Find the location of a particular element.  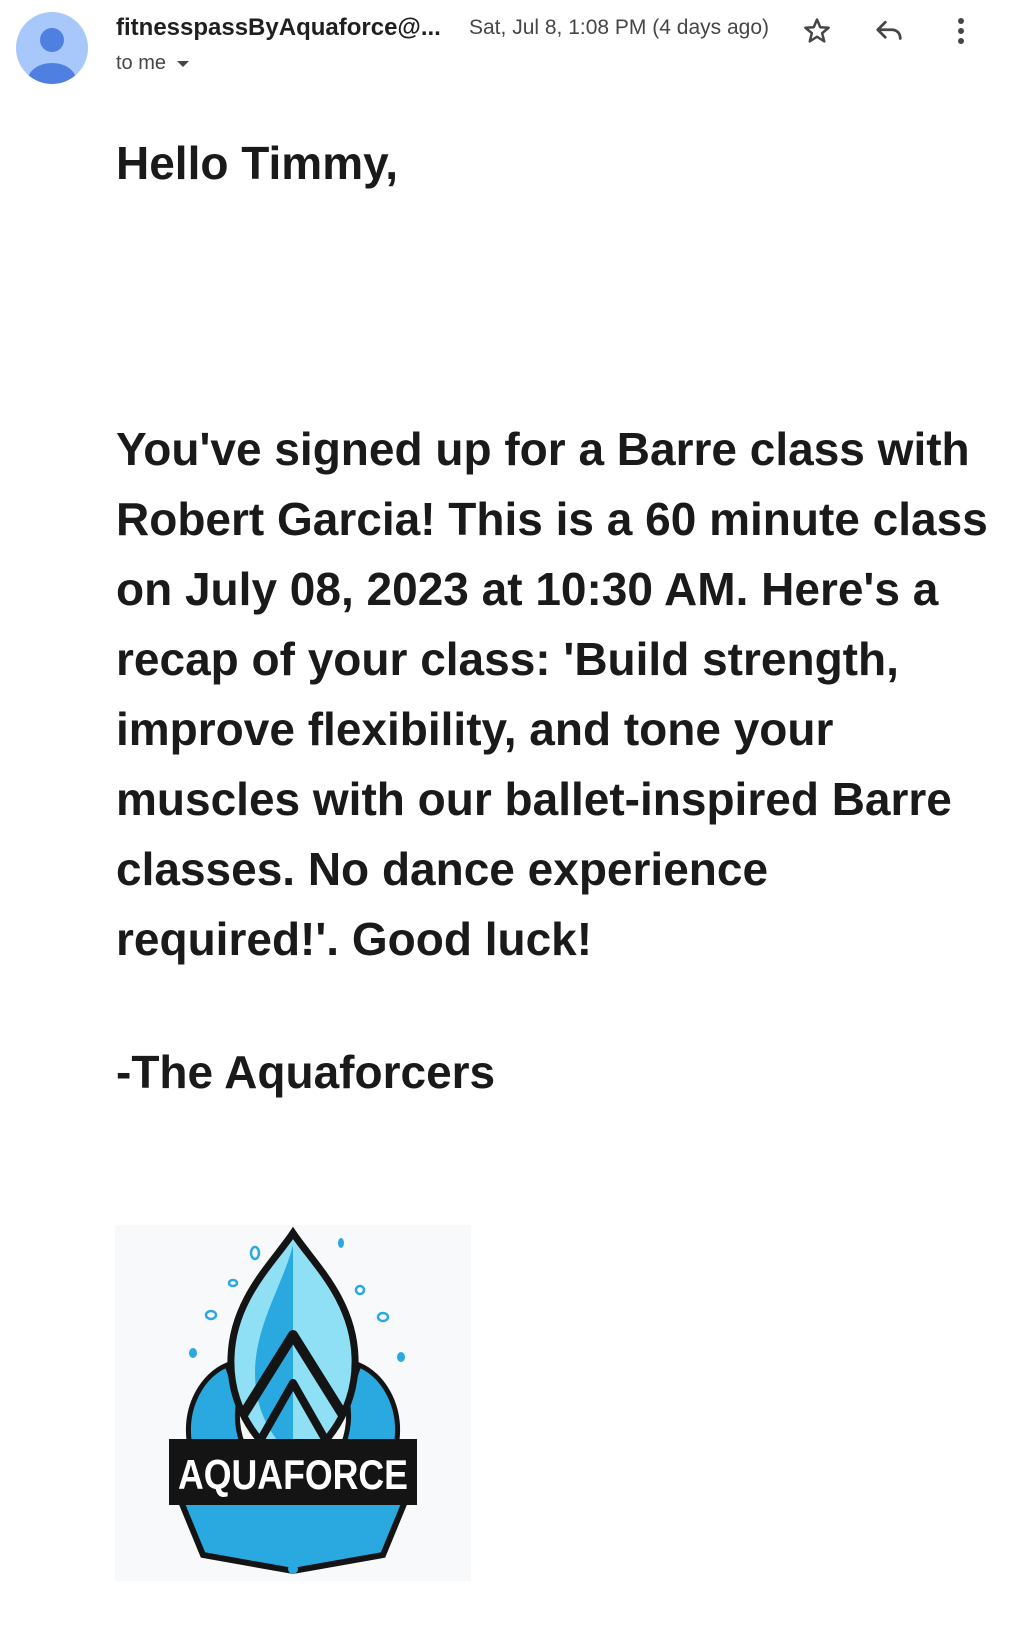

star-icon is located at coordinates (817, 30).